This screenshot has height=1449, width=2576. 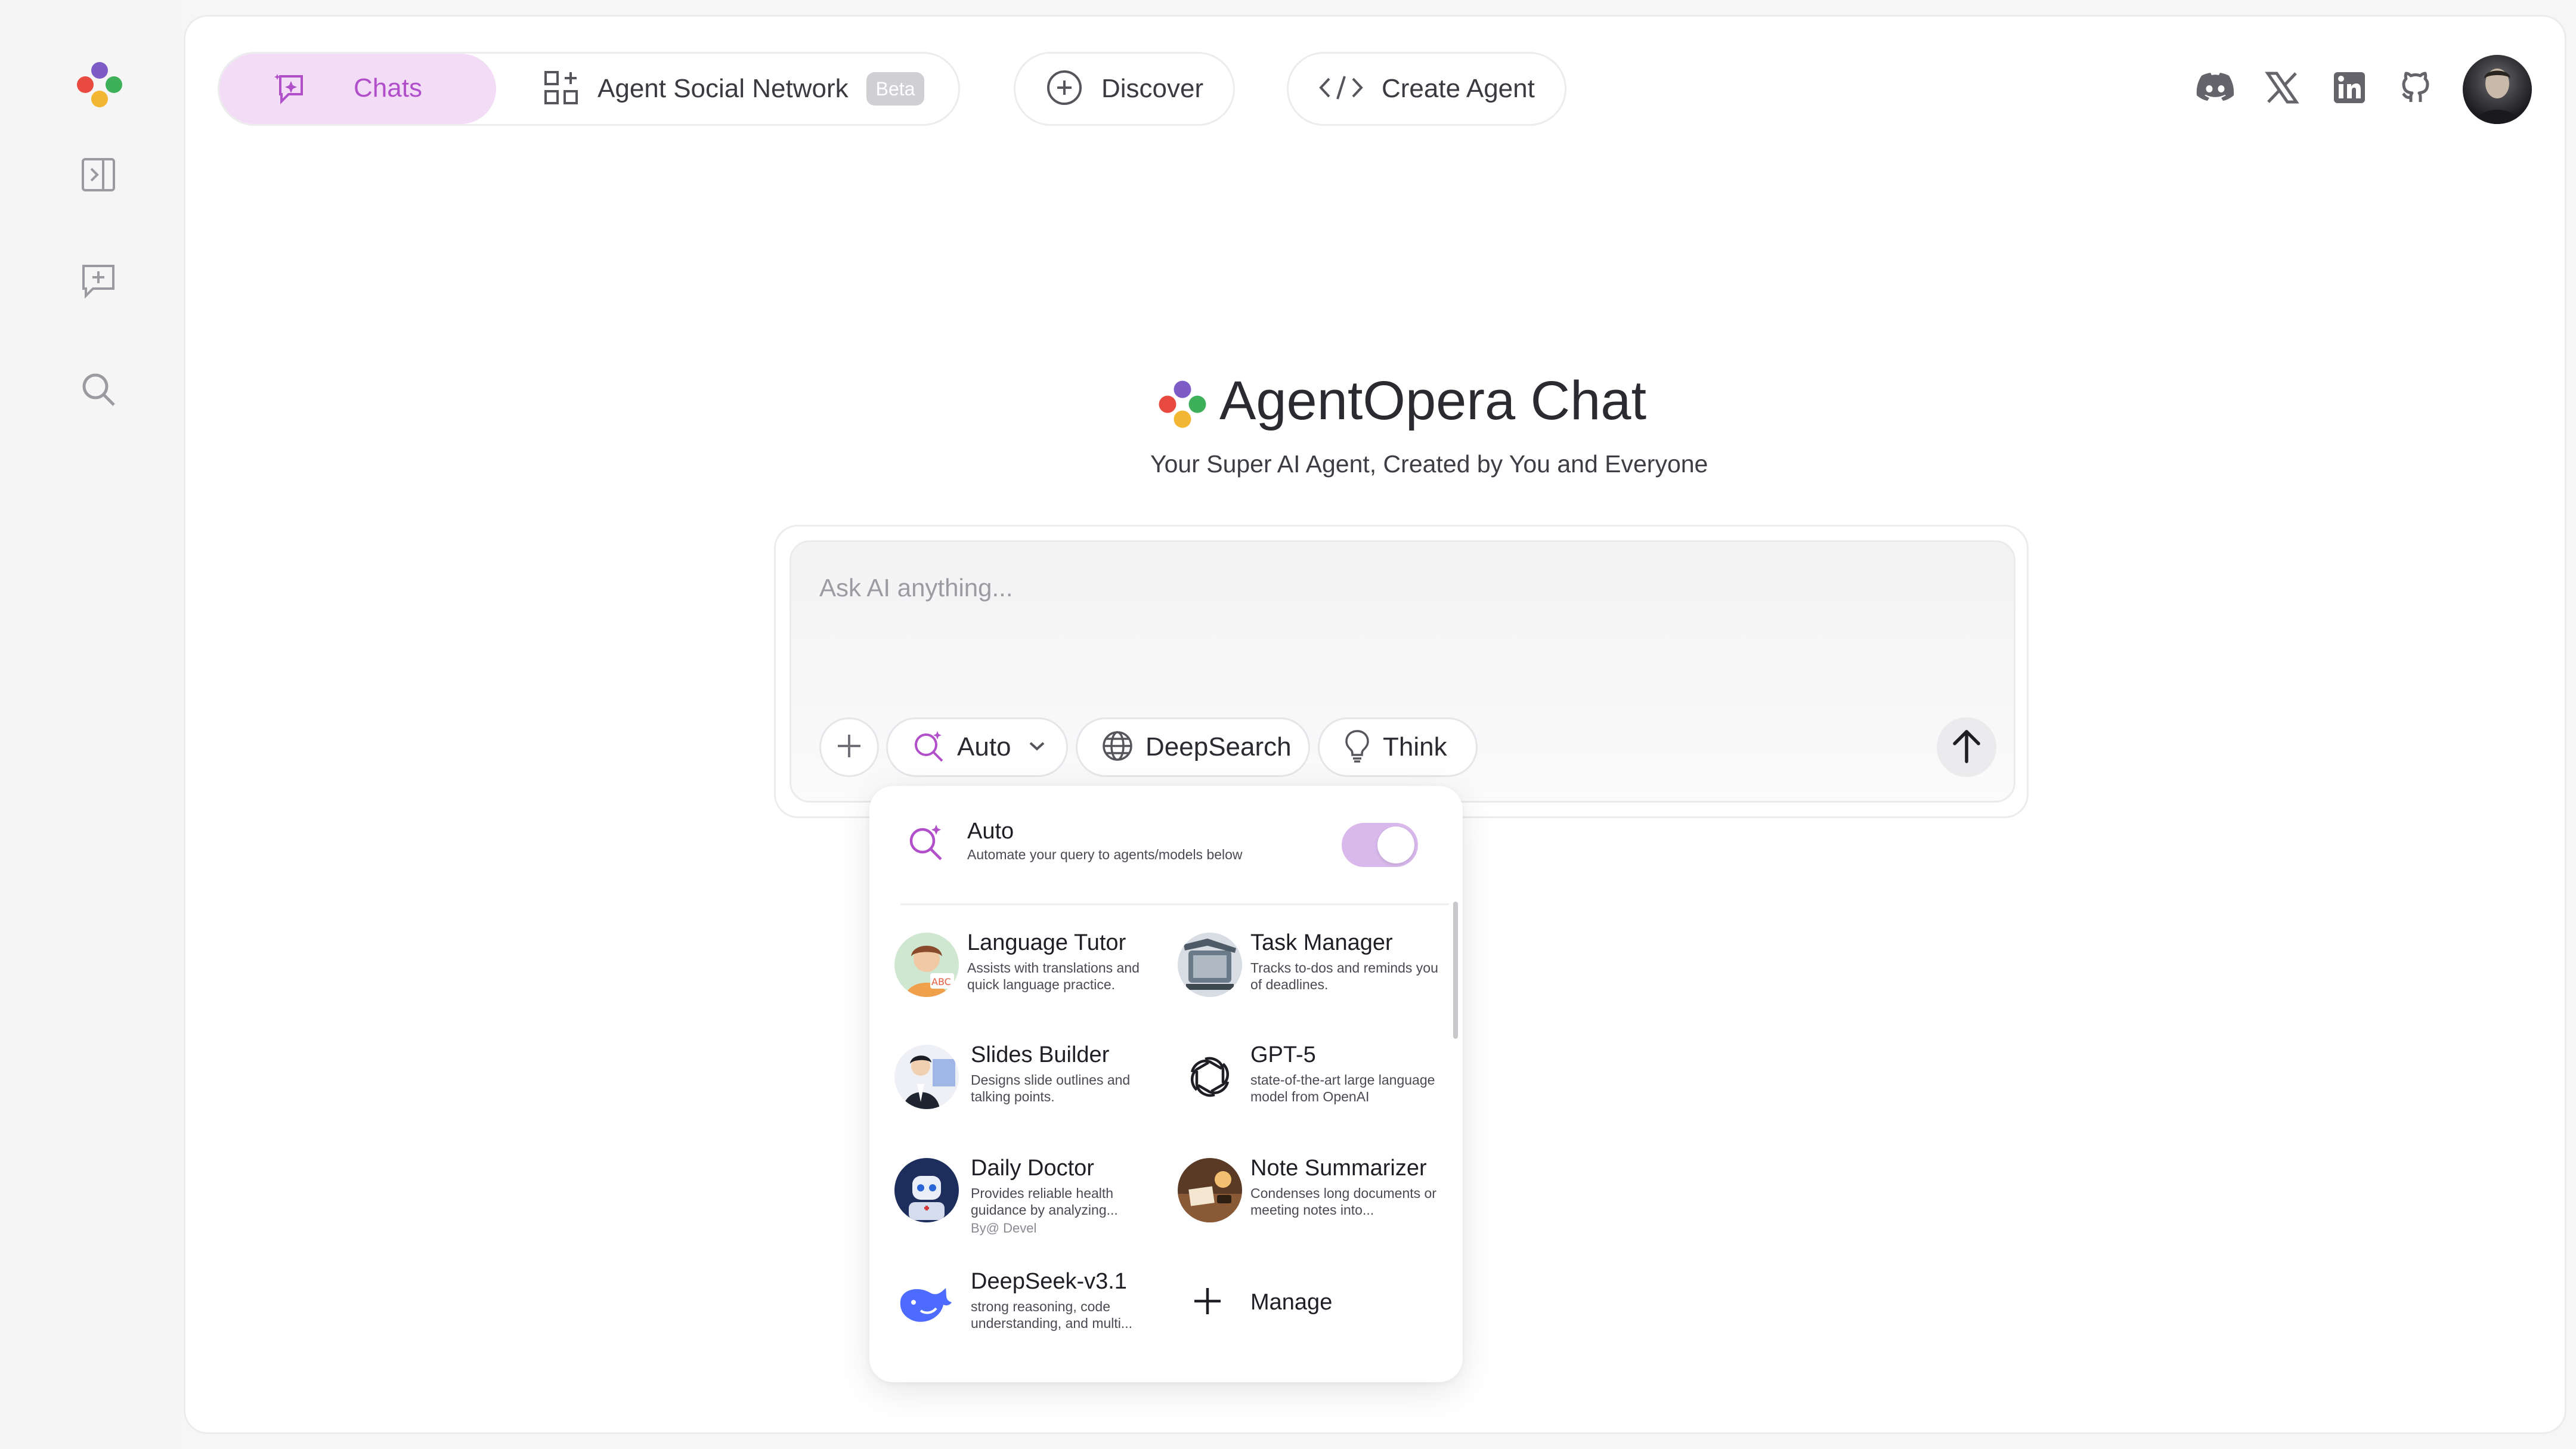 What do you see at coordinates (1433, 401) in the screenshot?
I see `page-title: AgentOpera Chat` at bounding box center [1433, 401].